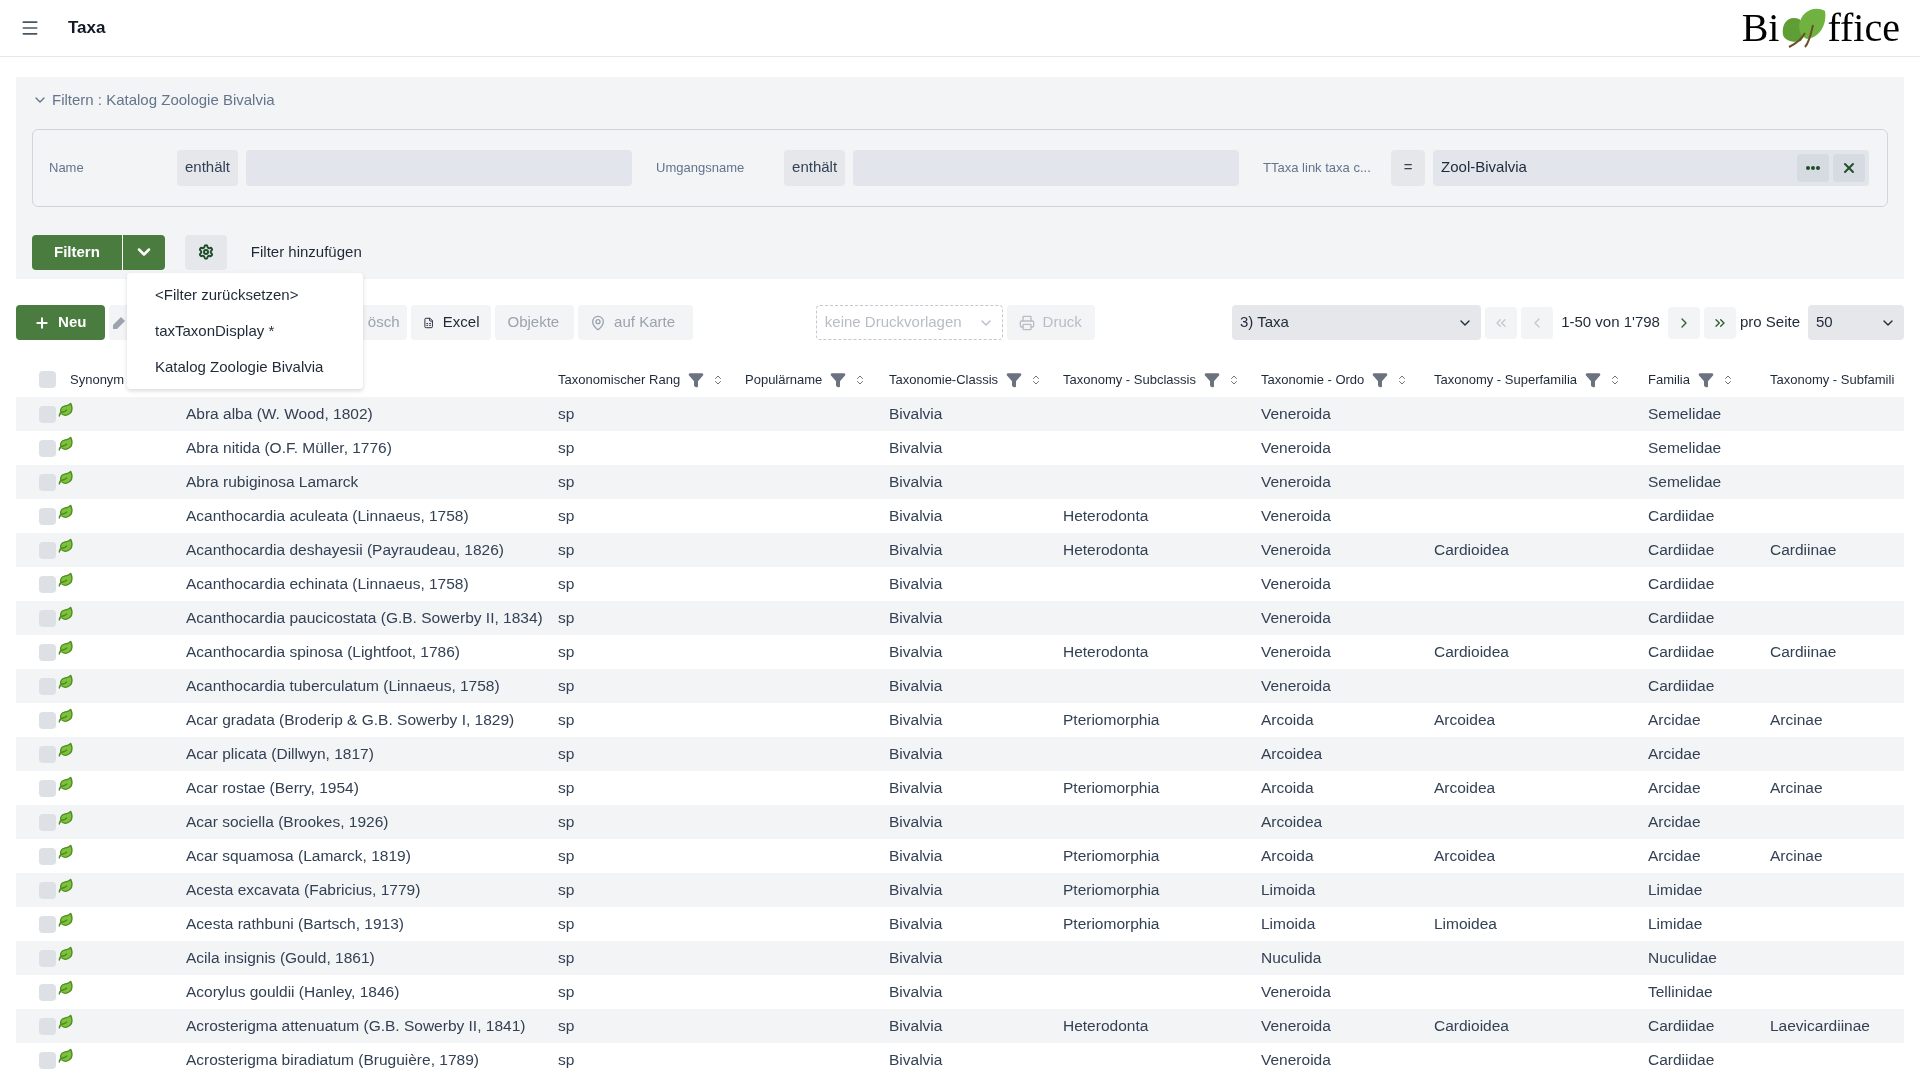  What do you see at coordinates (245, 331) in the screenshot?
I see `menu-item: taxTaxonDisplay *` at bounding box center [245, 331].